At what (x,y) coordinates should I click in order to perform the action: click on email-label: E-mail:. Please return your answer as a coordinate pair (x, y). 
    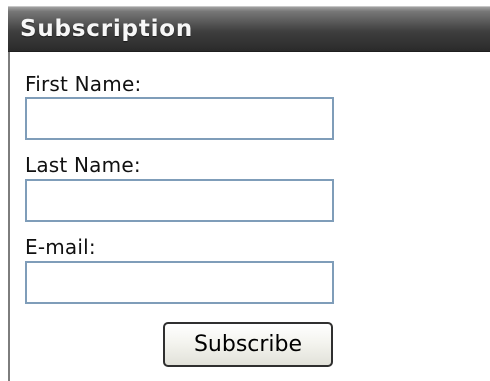
    Looking at the image, I should click on (60, 247).